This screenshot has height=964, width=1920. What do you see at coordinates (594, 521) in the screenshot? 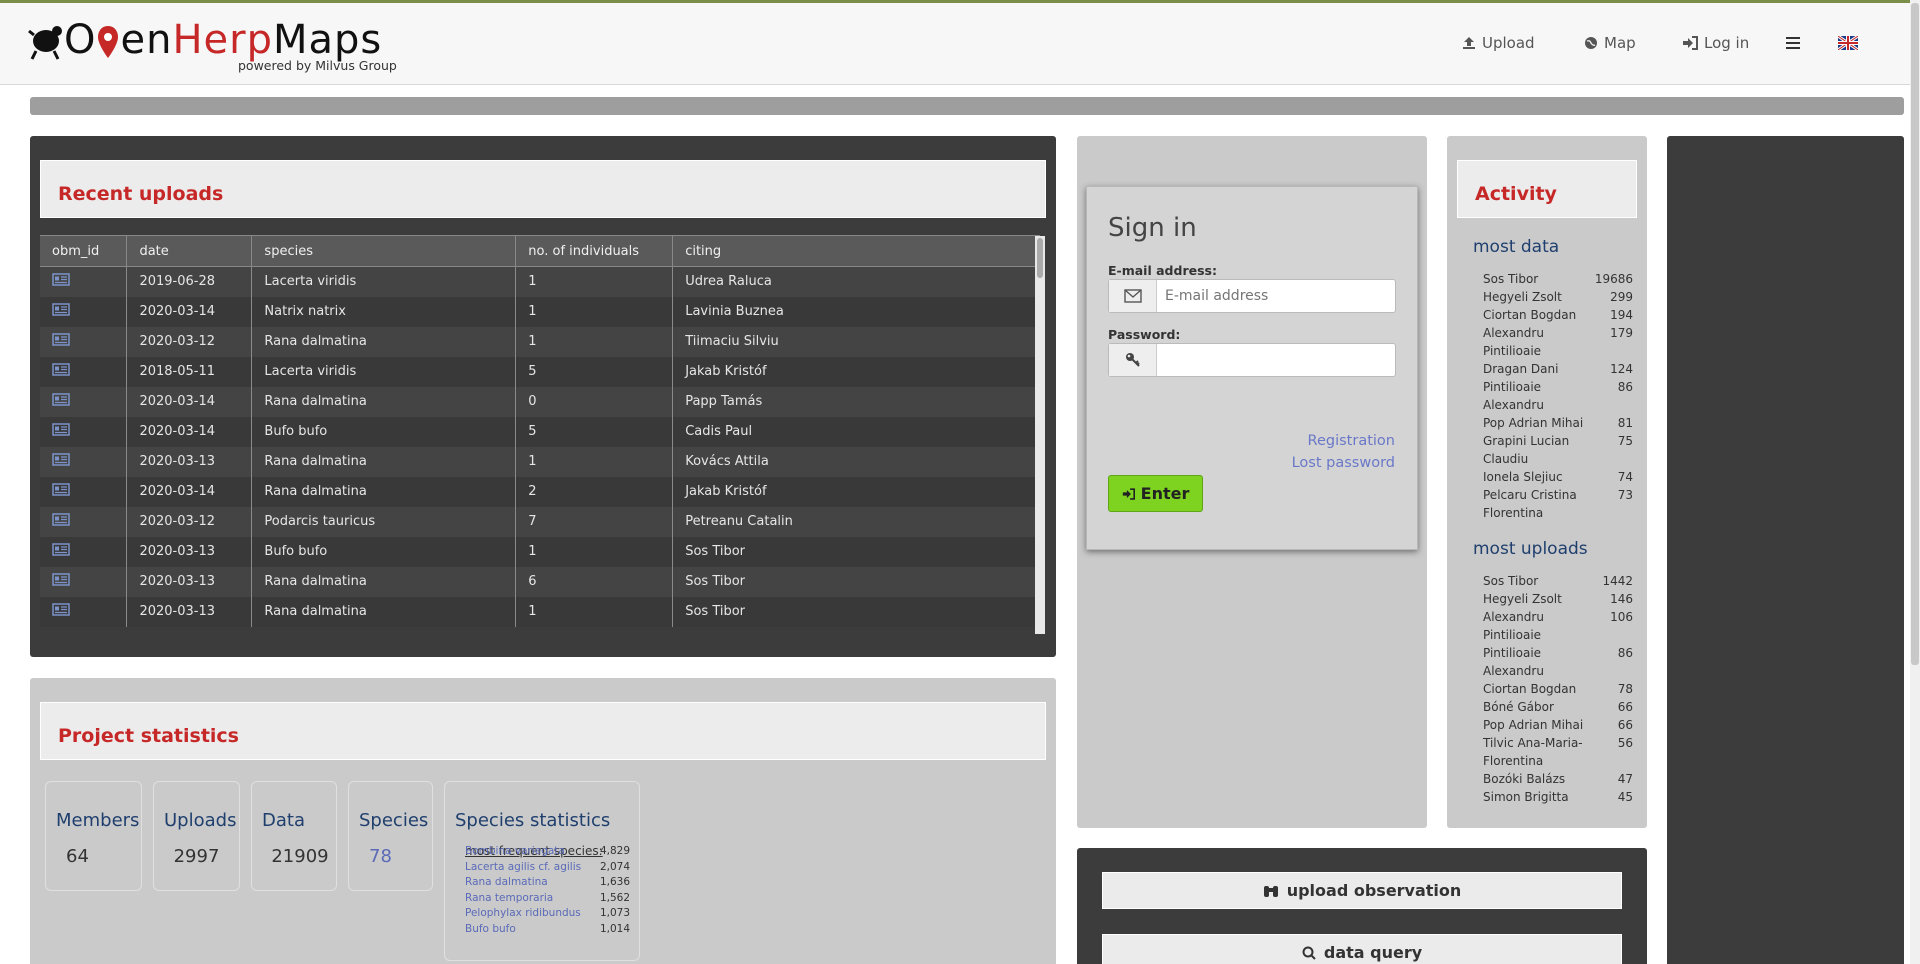
I see `row-individuals: 7` at bounding box center [594, 521].